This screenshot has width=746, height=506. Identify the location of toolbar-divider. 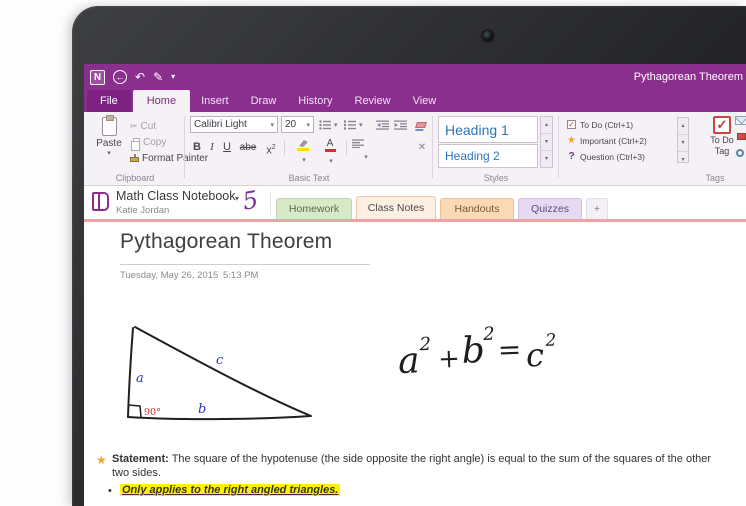
(284, 147).